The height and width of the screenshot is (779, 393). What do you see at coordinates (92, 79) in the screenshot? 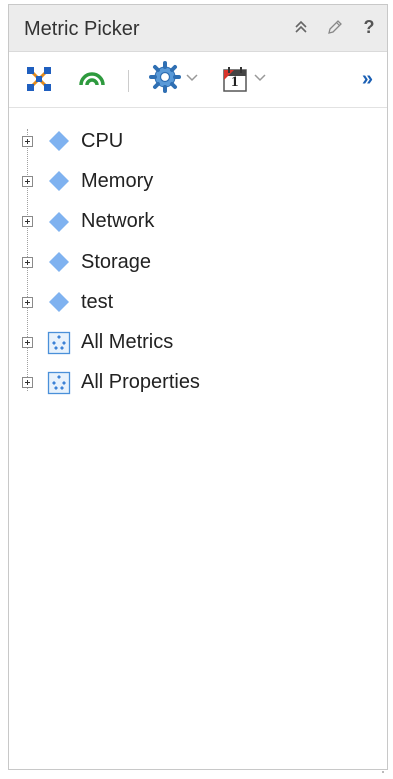
I see `signal-icon` at bounding box center [92, 79].